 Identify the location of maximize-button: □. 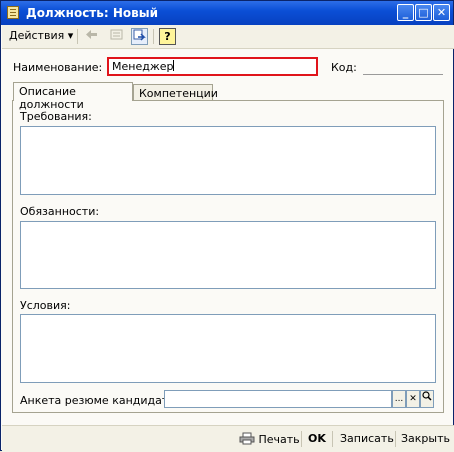
(423, 12).